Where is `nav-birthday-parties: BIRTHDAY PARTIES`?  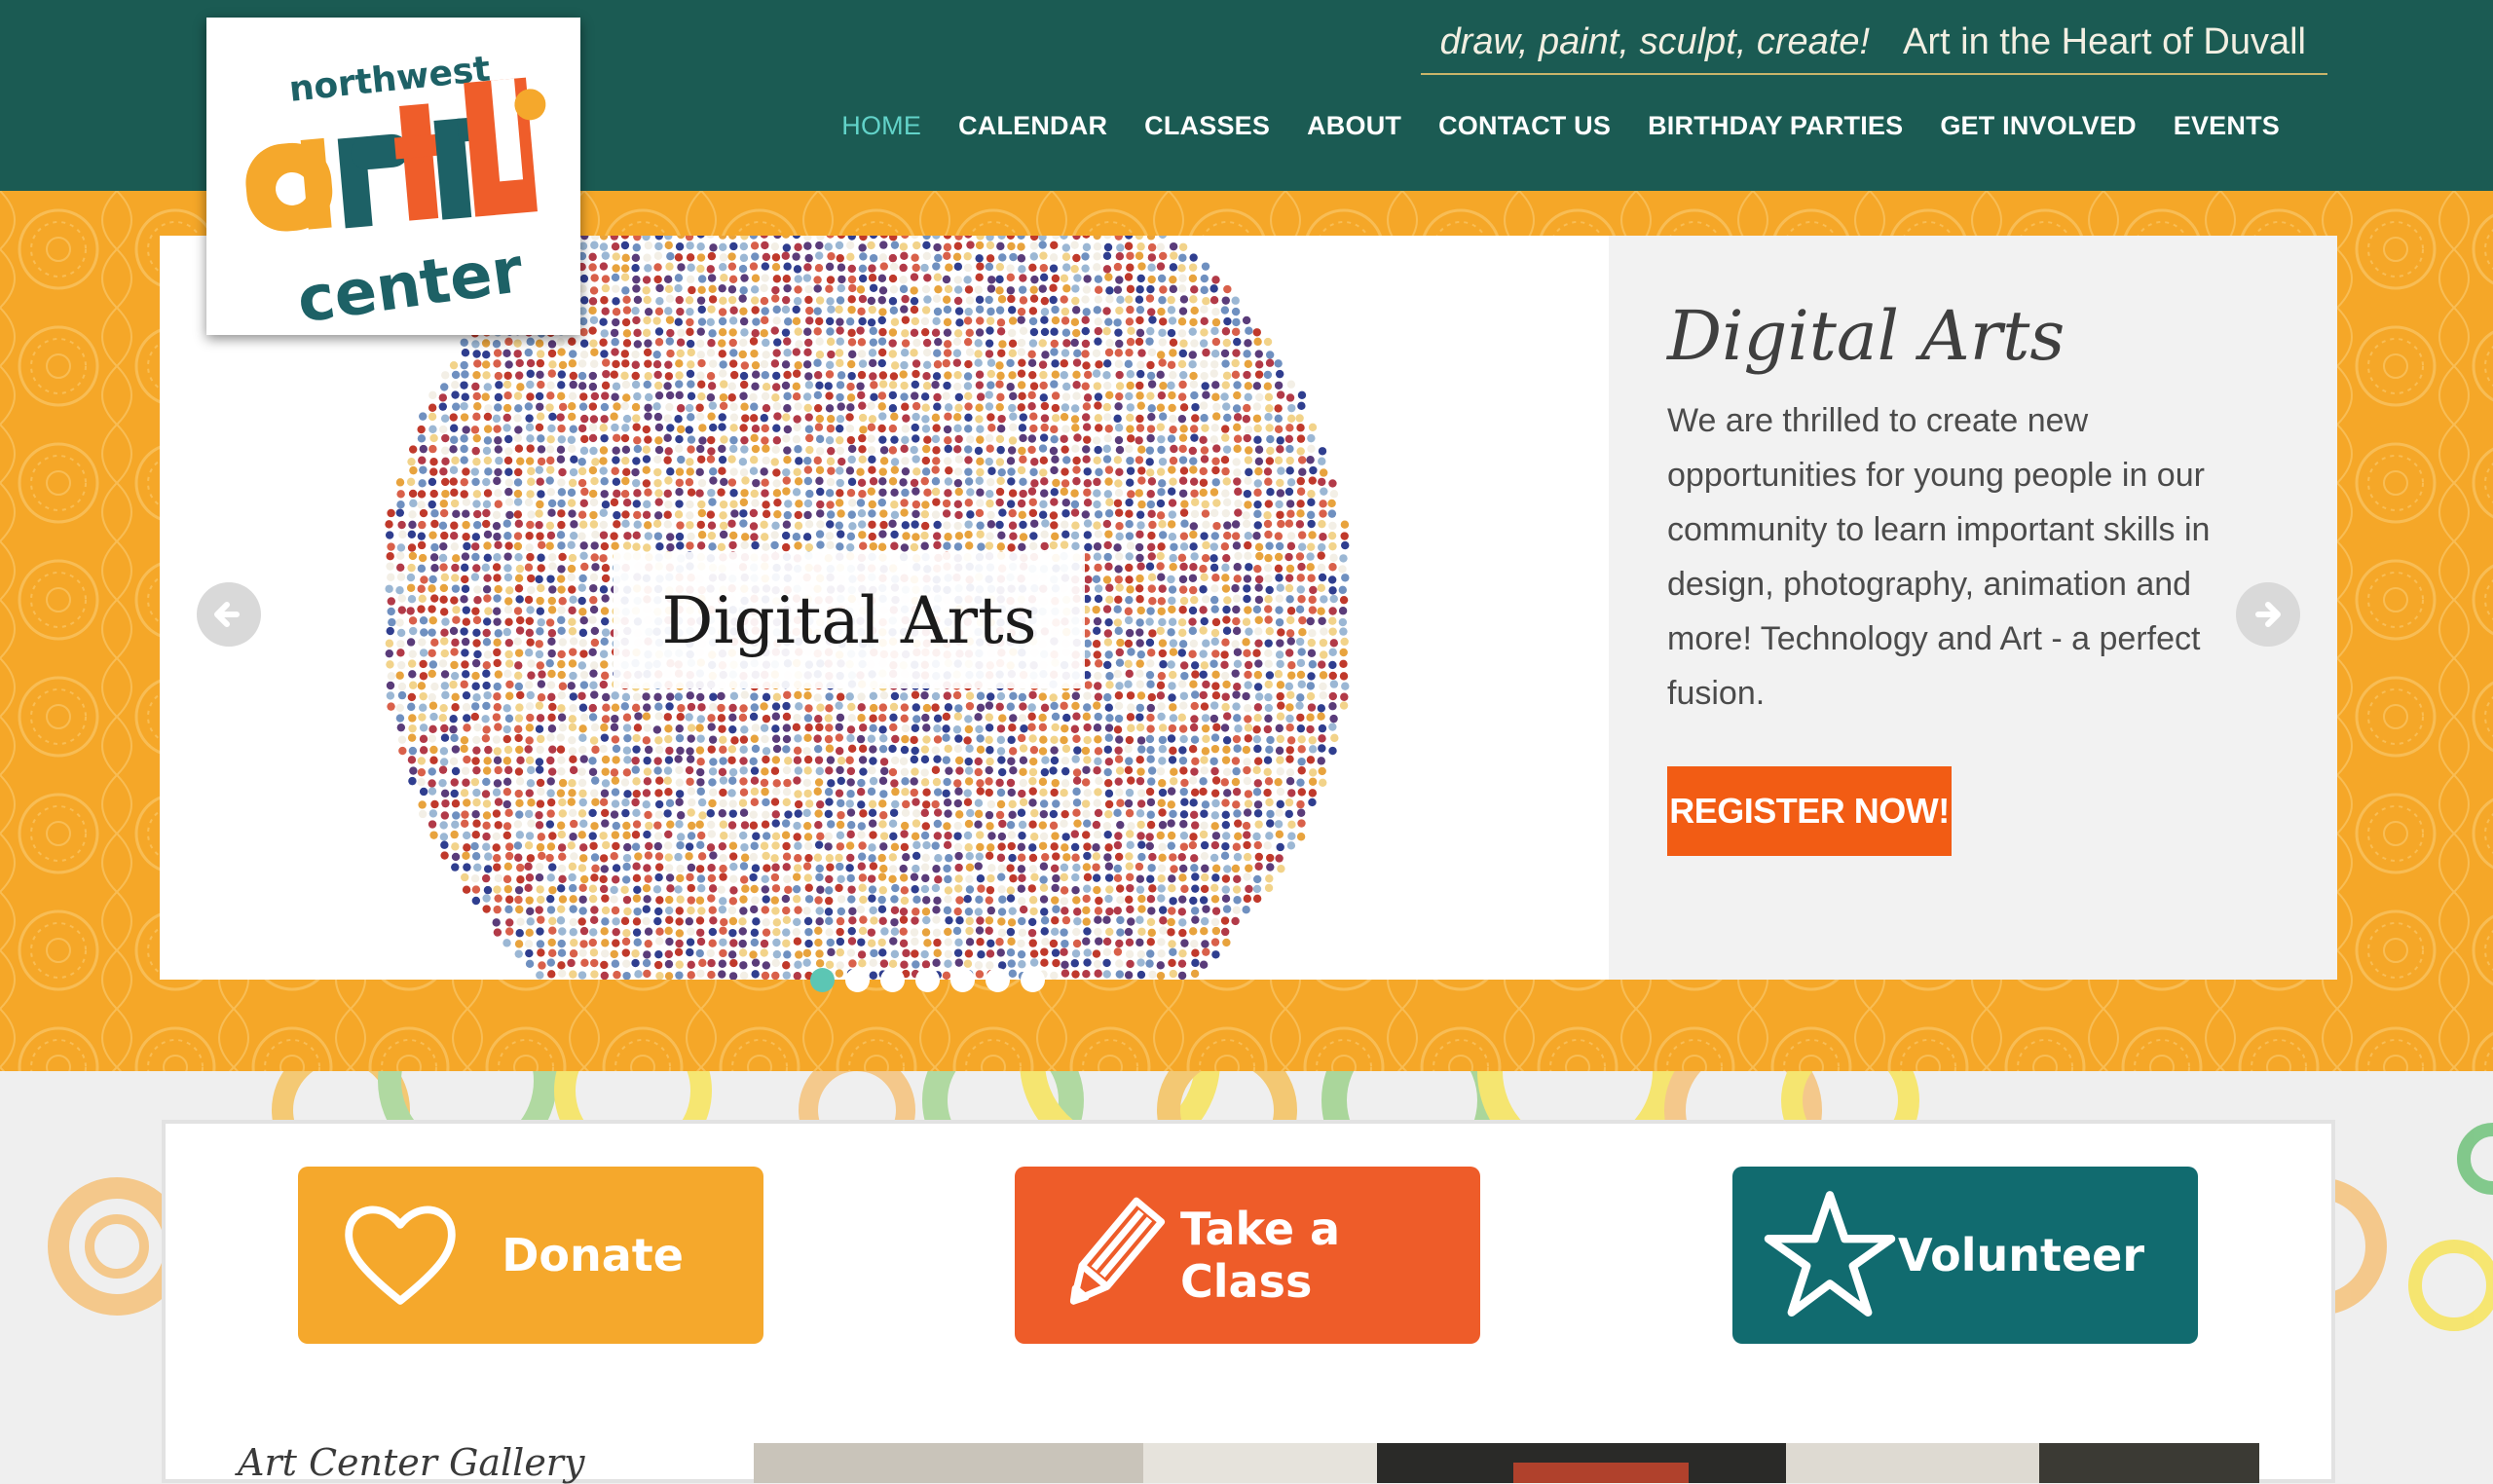
nav-birthday-parties: BIRTHDAY PARTIES is located at coordinates (1775, 126).